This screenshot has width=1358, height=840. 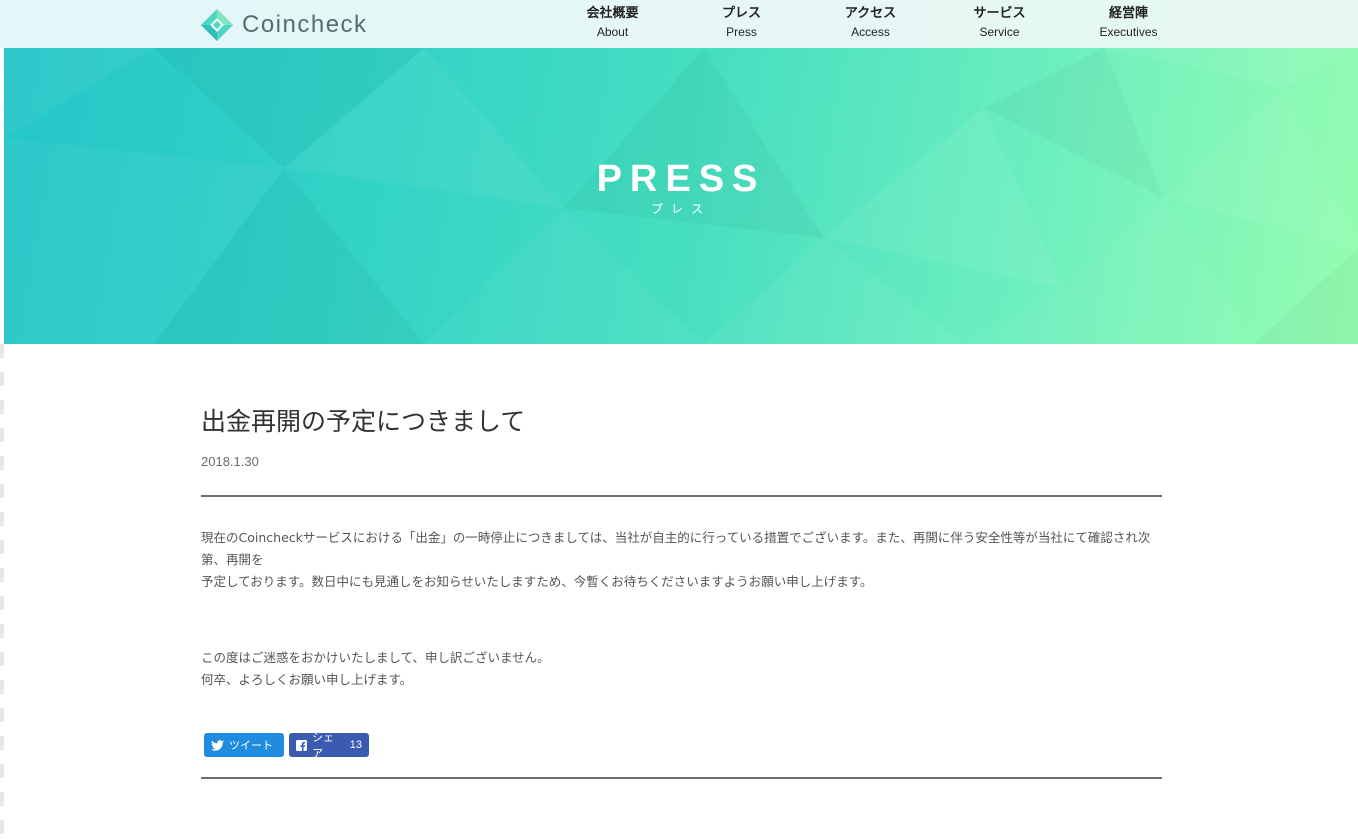 I want to click on tweet-button: ツイート, so click(x=244, y=745).